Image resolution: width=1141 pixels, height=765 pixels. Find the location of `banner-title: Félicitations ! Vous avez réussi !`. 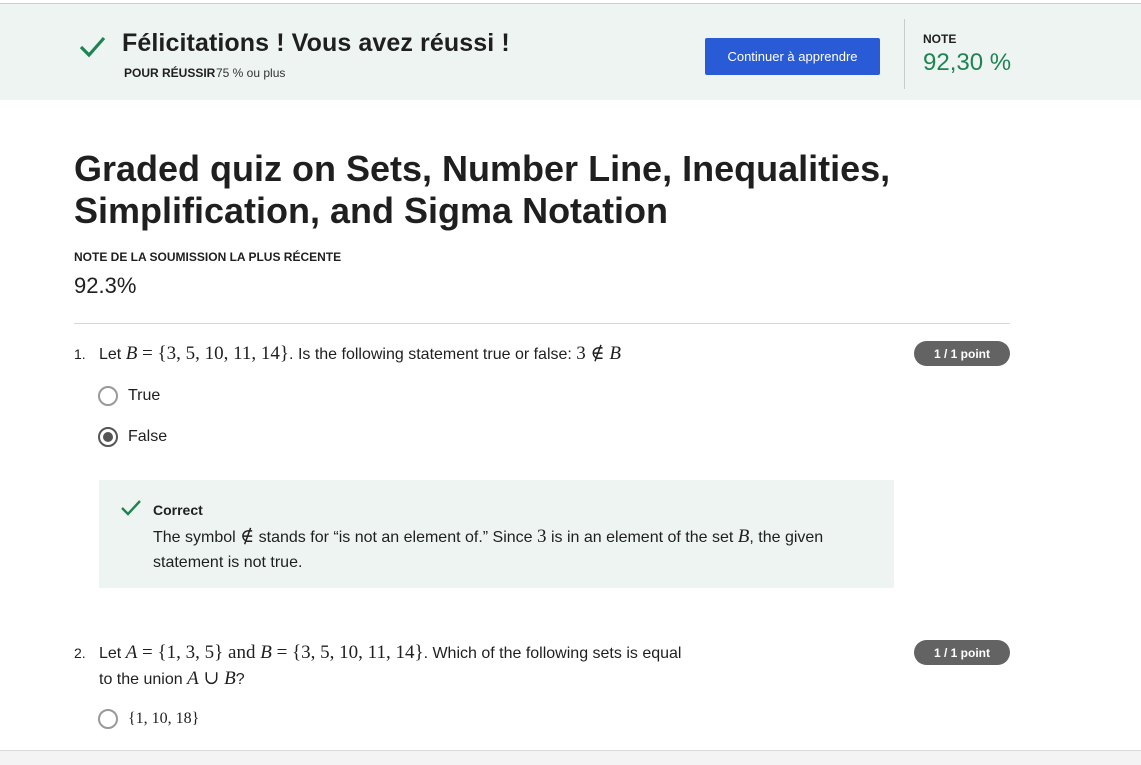

banner-title: Félicitations ! Vous avez réussi ! is located at coordinates (316, 43).